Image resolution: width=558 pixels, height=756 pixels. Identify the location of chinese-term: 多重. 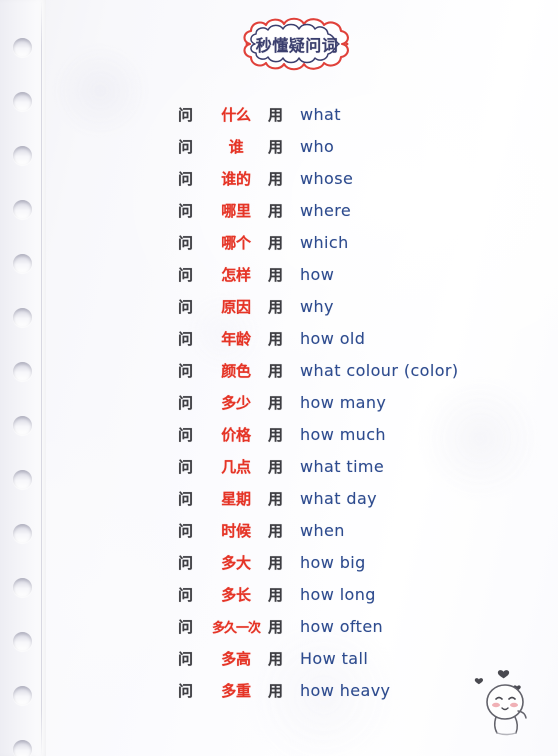
(236, 690).